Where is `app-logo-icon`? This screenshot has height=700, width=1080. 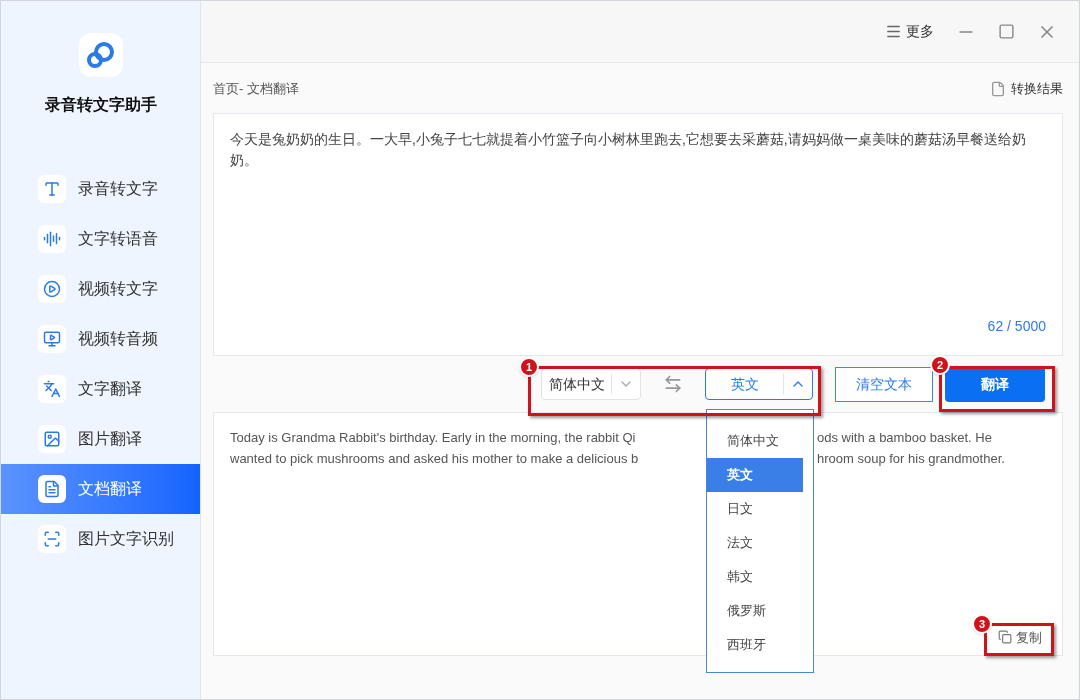 app-logo-icon is located at coordinates (100, 55).